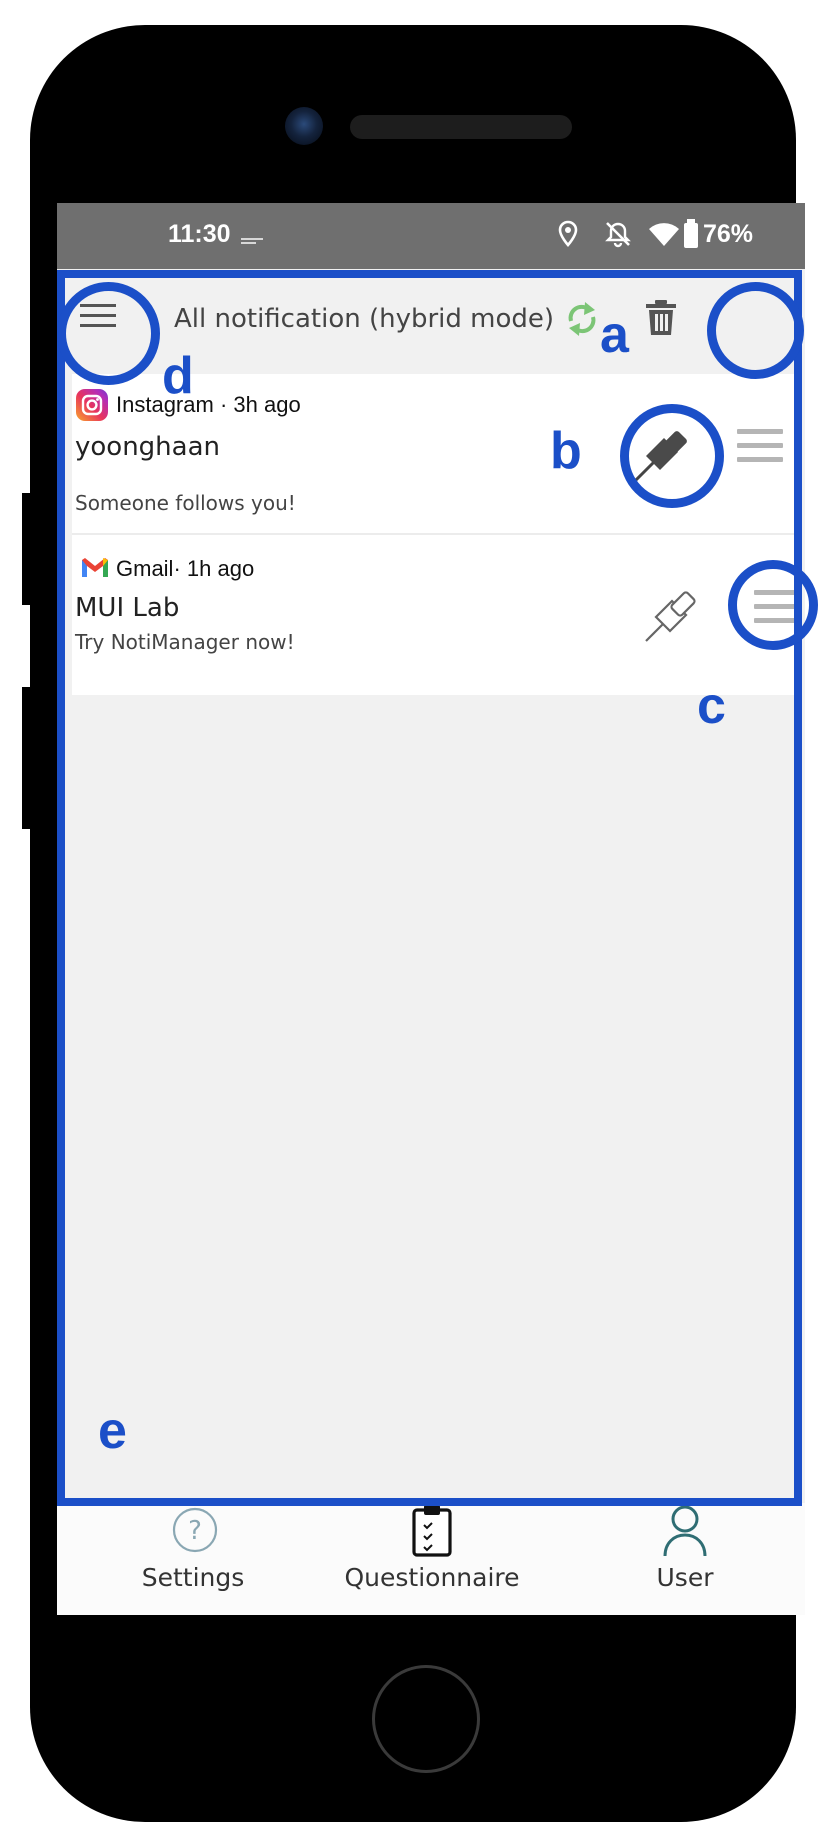 This screenshot has width=826, height=1822. What do you see at coordinates (199, 234) in the screenshot?
I see `status-time: 11:30` at bounding box center [199, 234].